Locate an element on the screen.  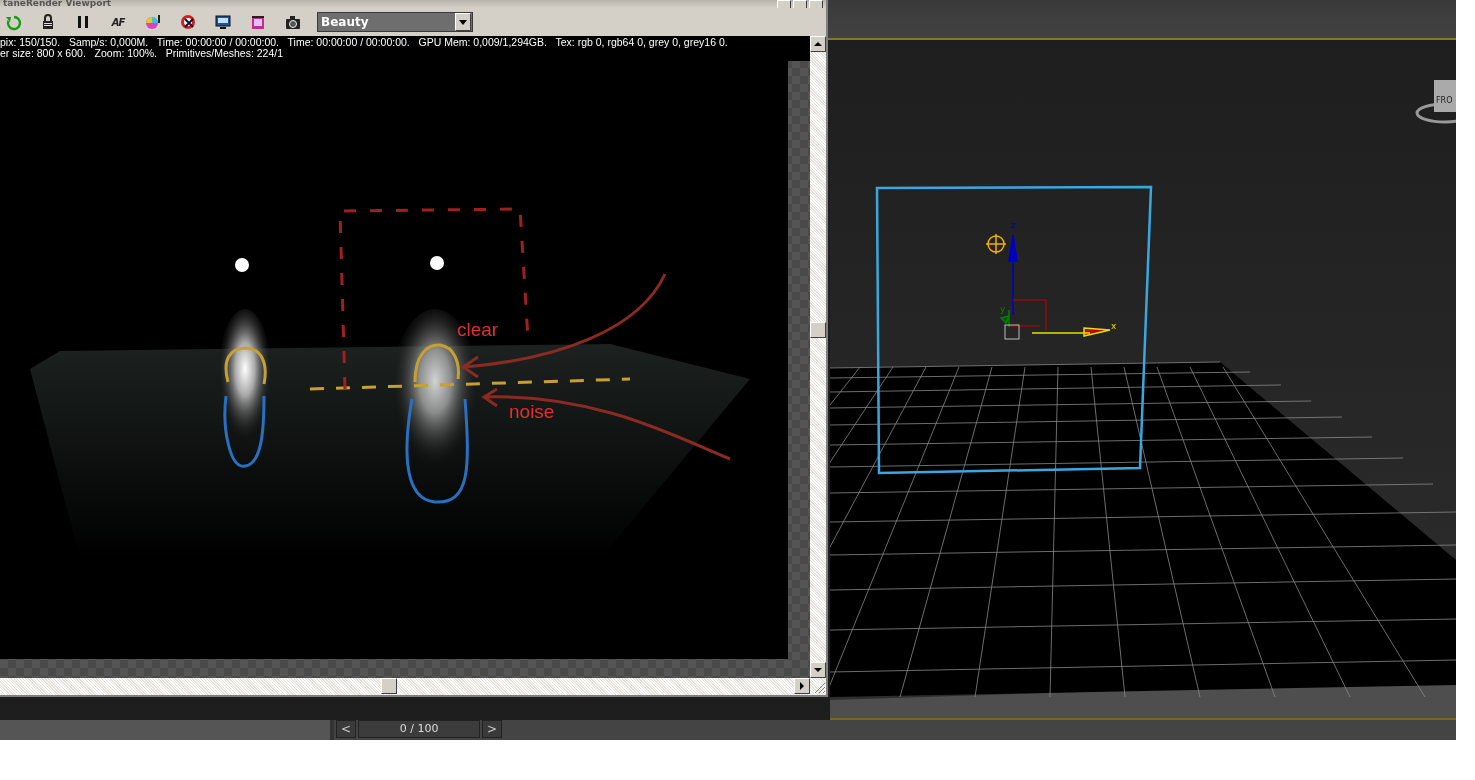
down-arrow-icon is located at coordinates (818, 670).